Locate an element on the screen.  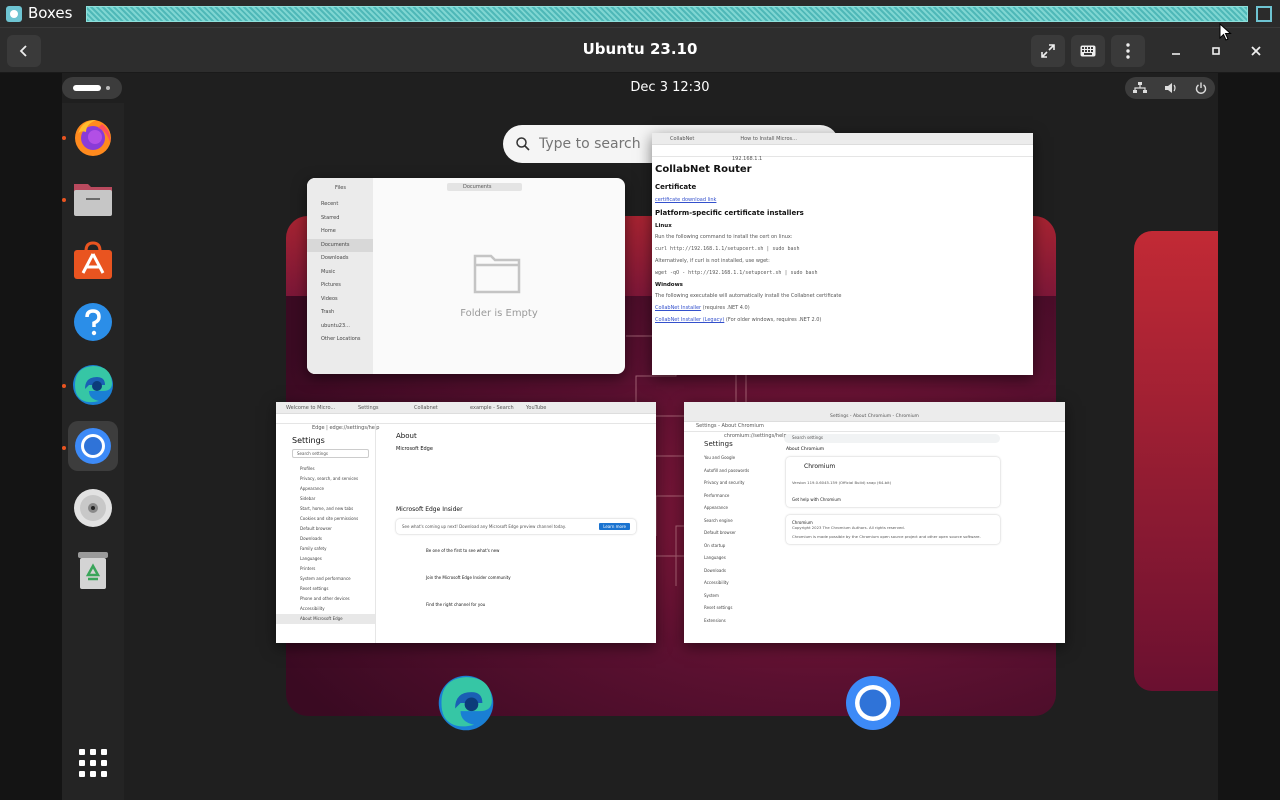
dock-item-chromium is located at coordinates (93, 446).